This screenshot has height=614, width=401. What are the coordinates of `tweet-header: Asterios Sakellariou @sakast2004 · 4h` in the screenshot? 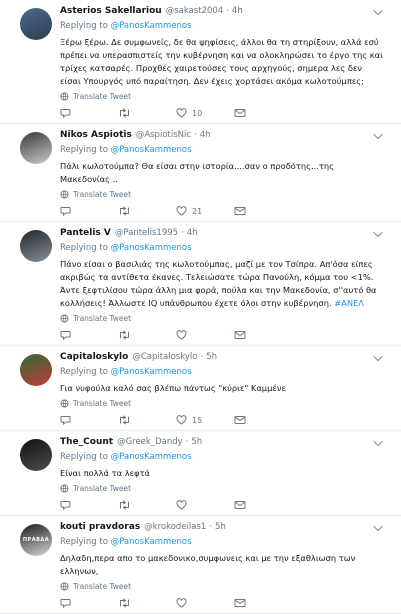 It's located at (225, 13).